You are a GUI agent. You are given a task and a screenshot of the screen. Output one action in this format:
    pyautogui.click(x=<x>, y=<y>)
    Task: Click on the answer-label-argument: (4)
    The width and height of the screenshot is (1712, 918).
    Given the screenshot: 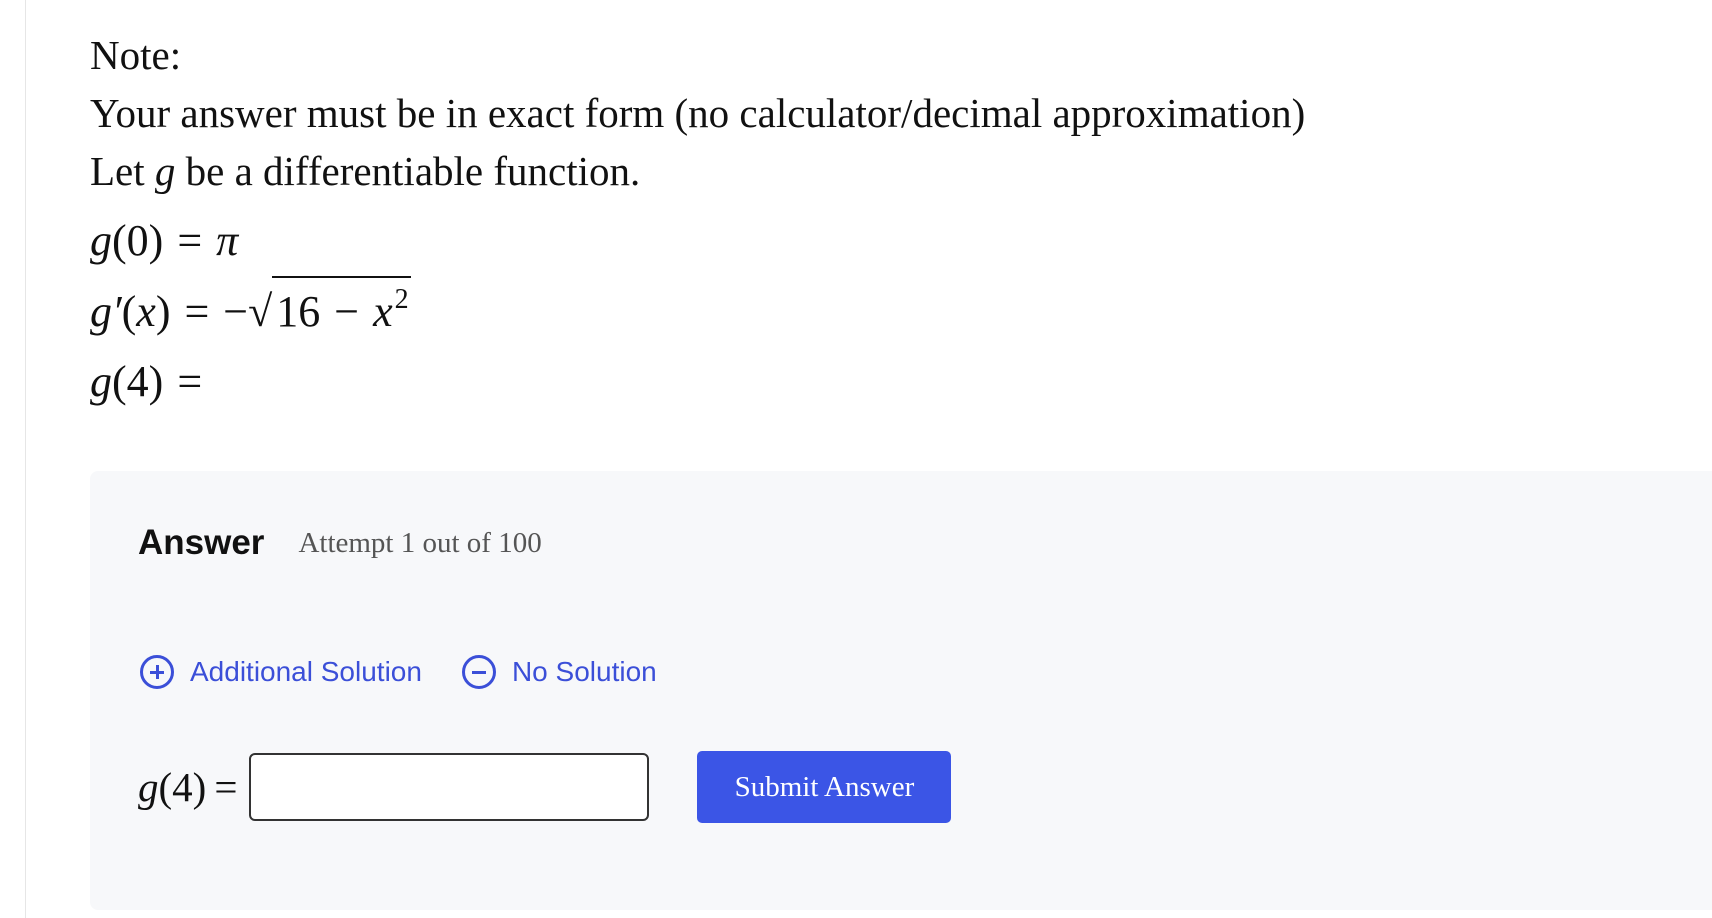 What is the action you would take?
    pyautogui.click(x=182, y=787)
    